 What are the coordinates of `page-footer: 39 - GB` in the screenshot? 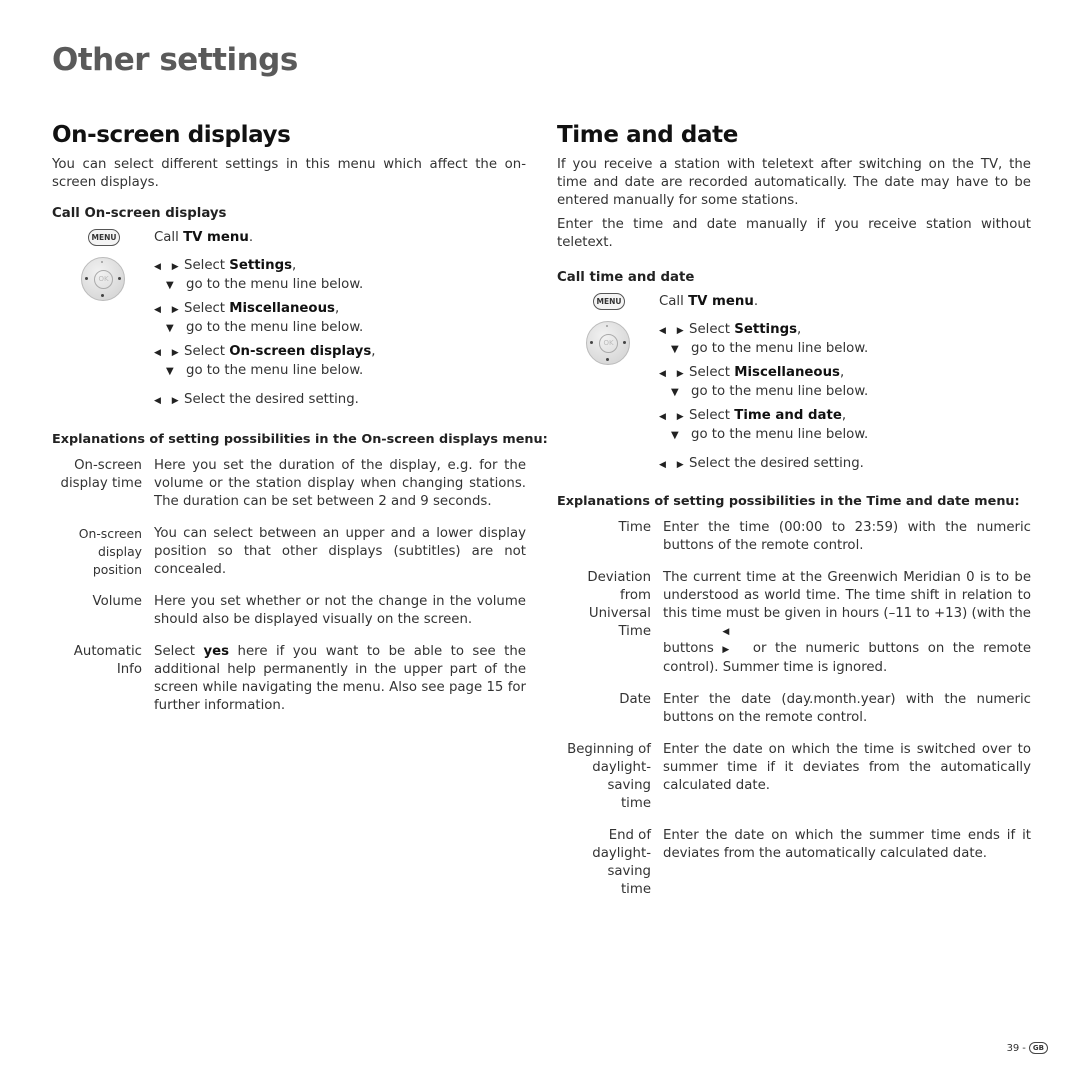 It's located at (1027, 1048).